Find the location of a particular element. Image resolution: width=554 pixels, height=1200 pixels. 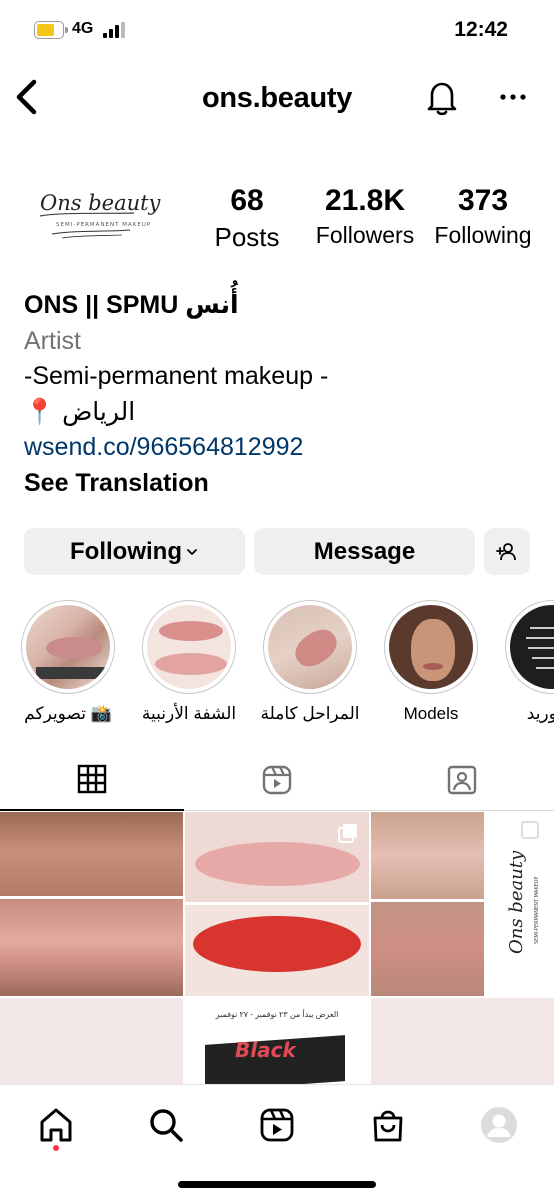

following-button: Following is located at coordinates (134, 551).